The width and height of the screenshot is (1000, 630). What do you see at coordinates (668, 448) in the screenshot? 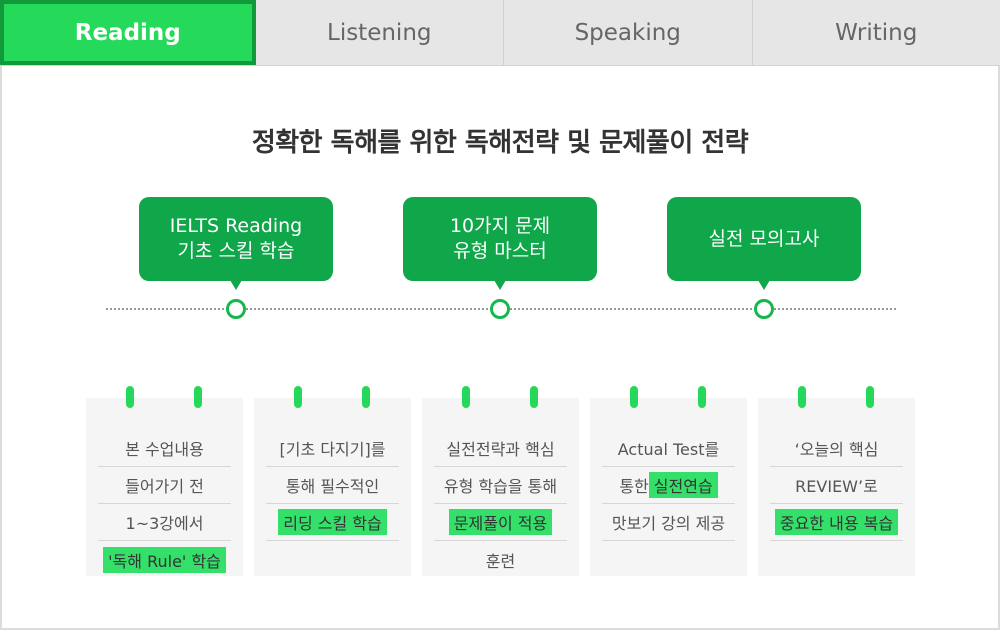
I see `card-line: Actual Test를` at bounding box center [668, 448].